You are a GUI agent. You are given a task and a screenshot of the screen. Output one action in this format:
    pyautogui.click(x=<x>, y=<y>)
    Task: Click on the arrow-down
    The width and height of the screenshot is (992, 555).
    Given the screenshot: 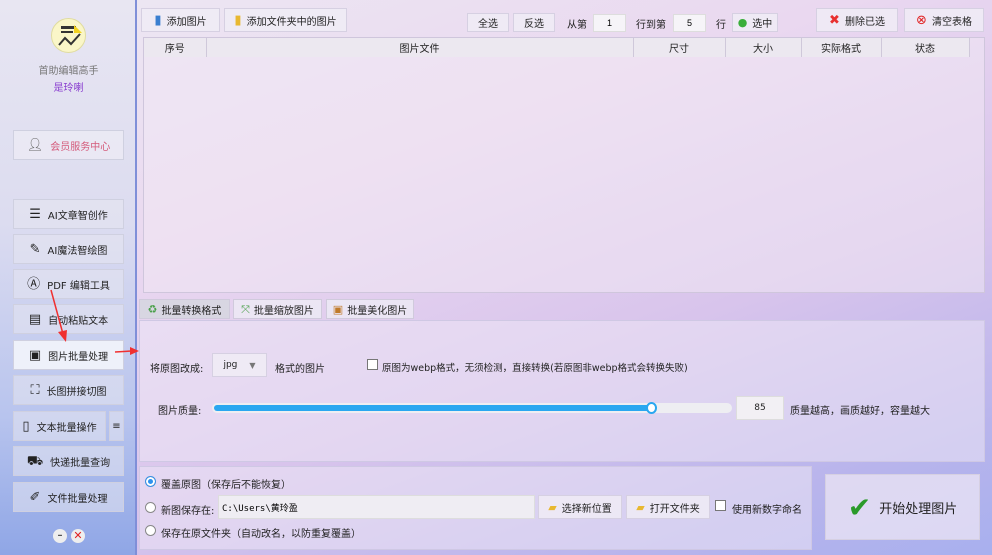 What is the action you would take?
    pyautogui.click(x=57, y=312)
    